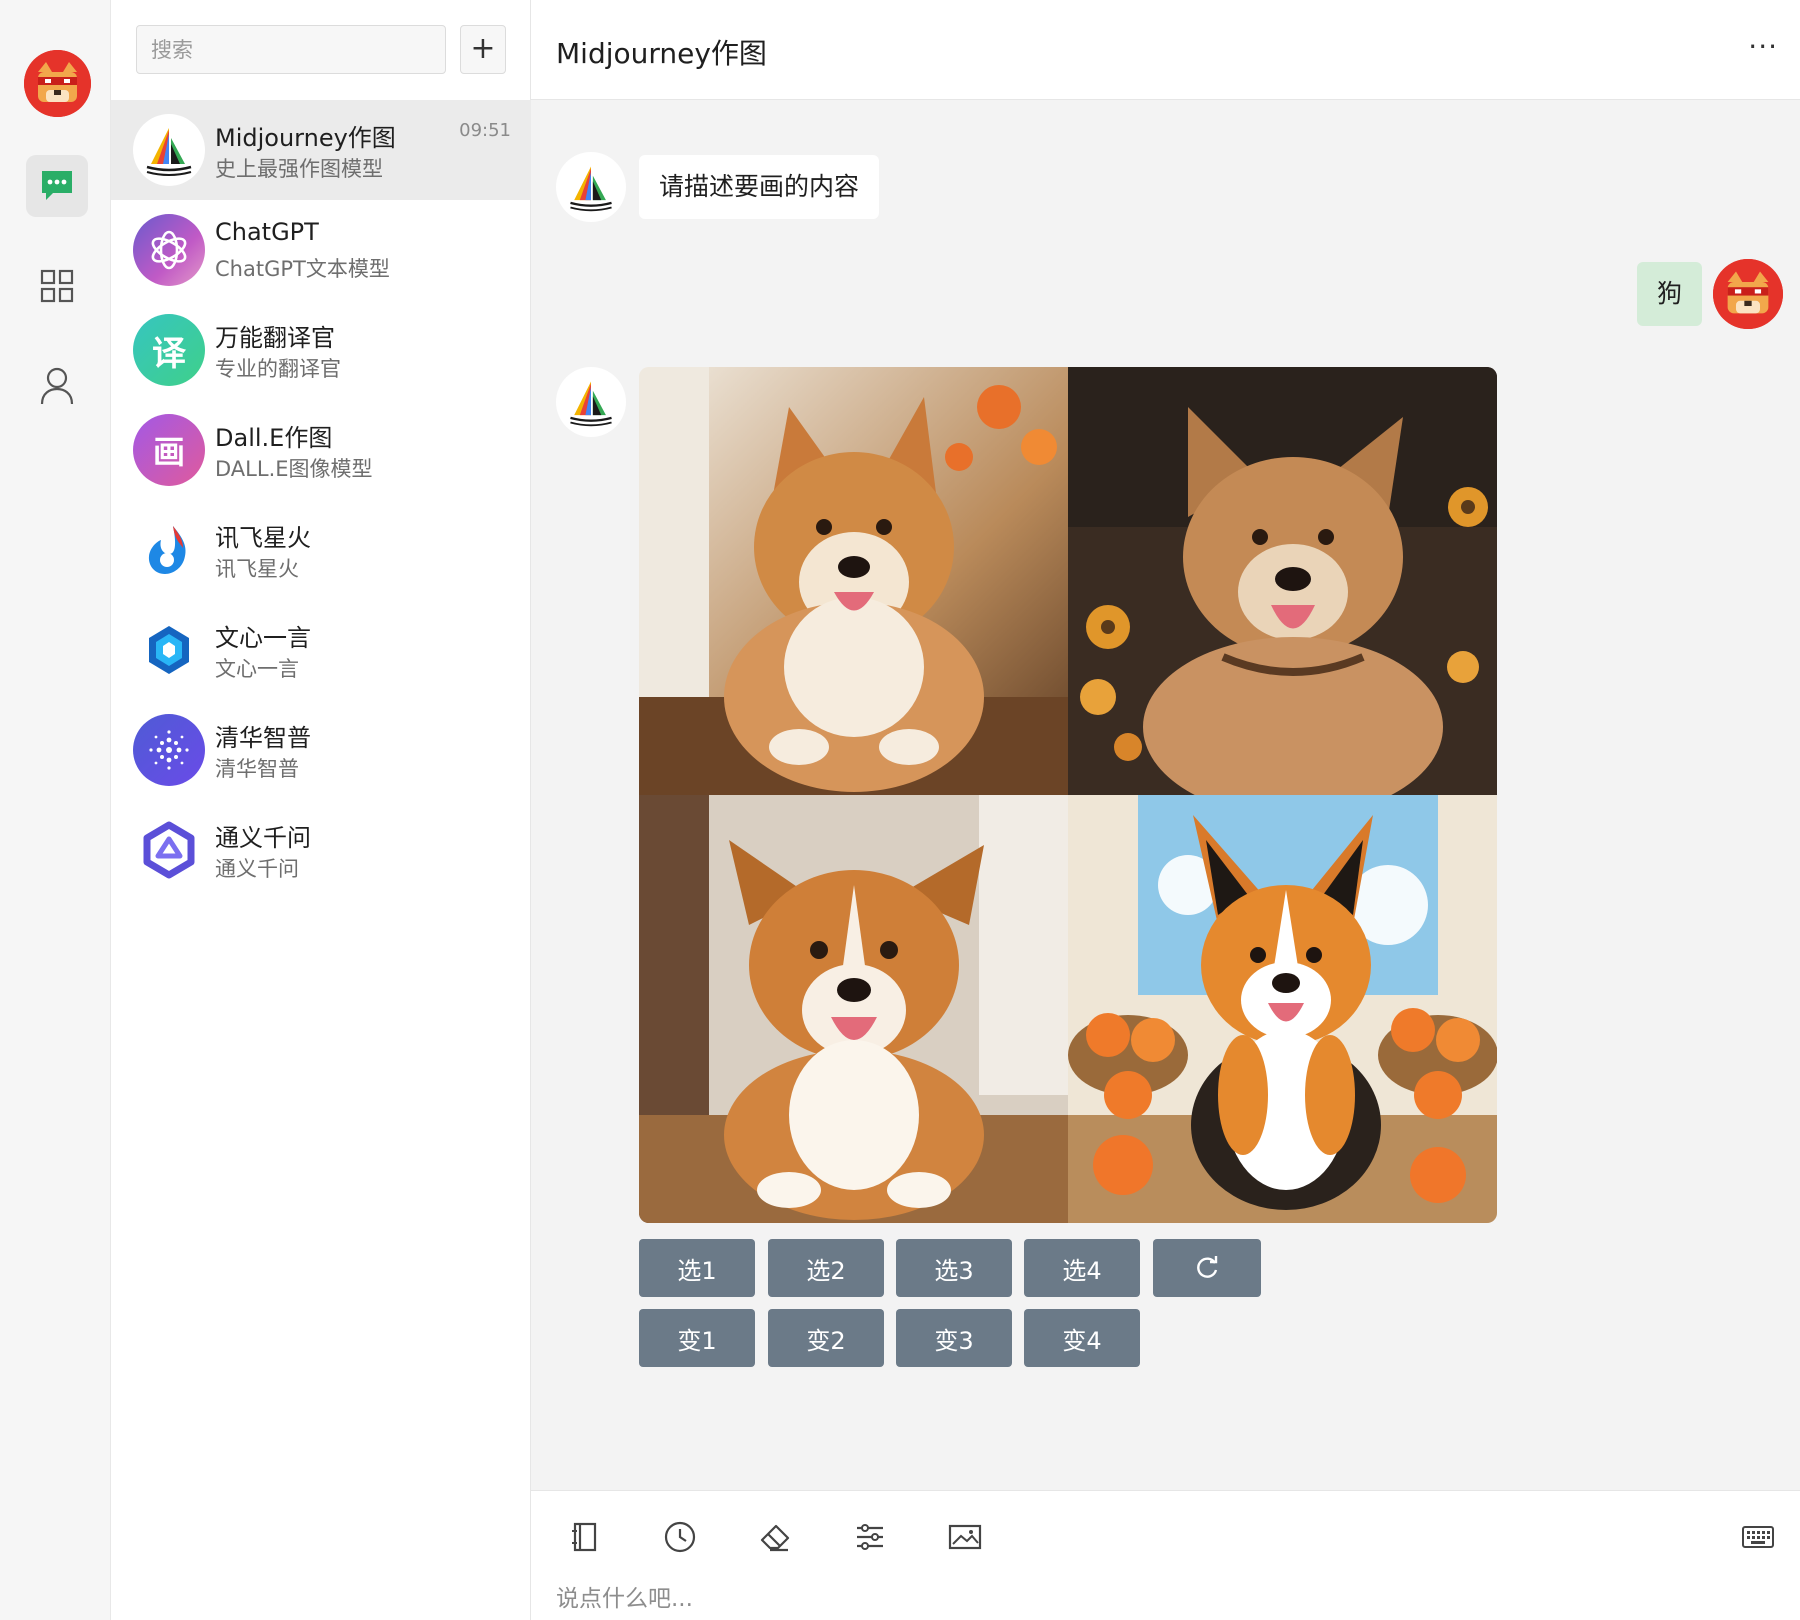 This screenshot has height=1620, width=1800. Describe the element at coordinates (1156, 1599) in the screenshot. I see `message-input` at that location.